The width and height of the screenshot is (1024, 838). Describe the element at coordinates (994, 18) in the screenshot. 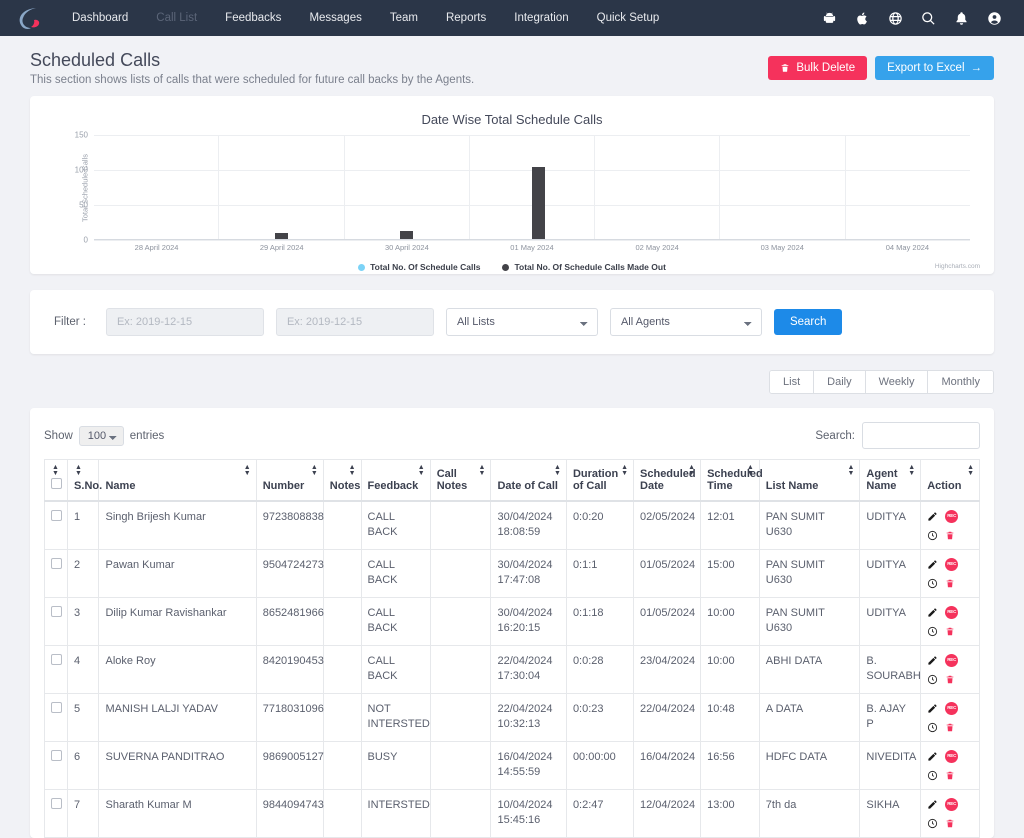

I see `user-account-icon` at that location.